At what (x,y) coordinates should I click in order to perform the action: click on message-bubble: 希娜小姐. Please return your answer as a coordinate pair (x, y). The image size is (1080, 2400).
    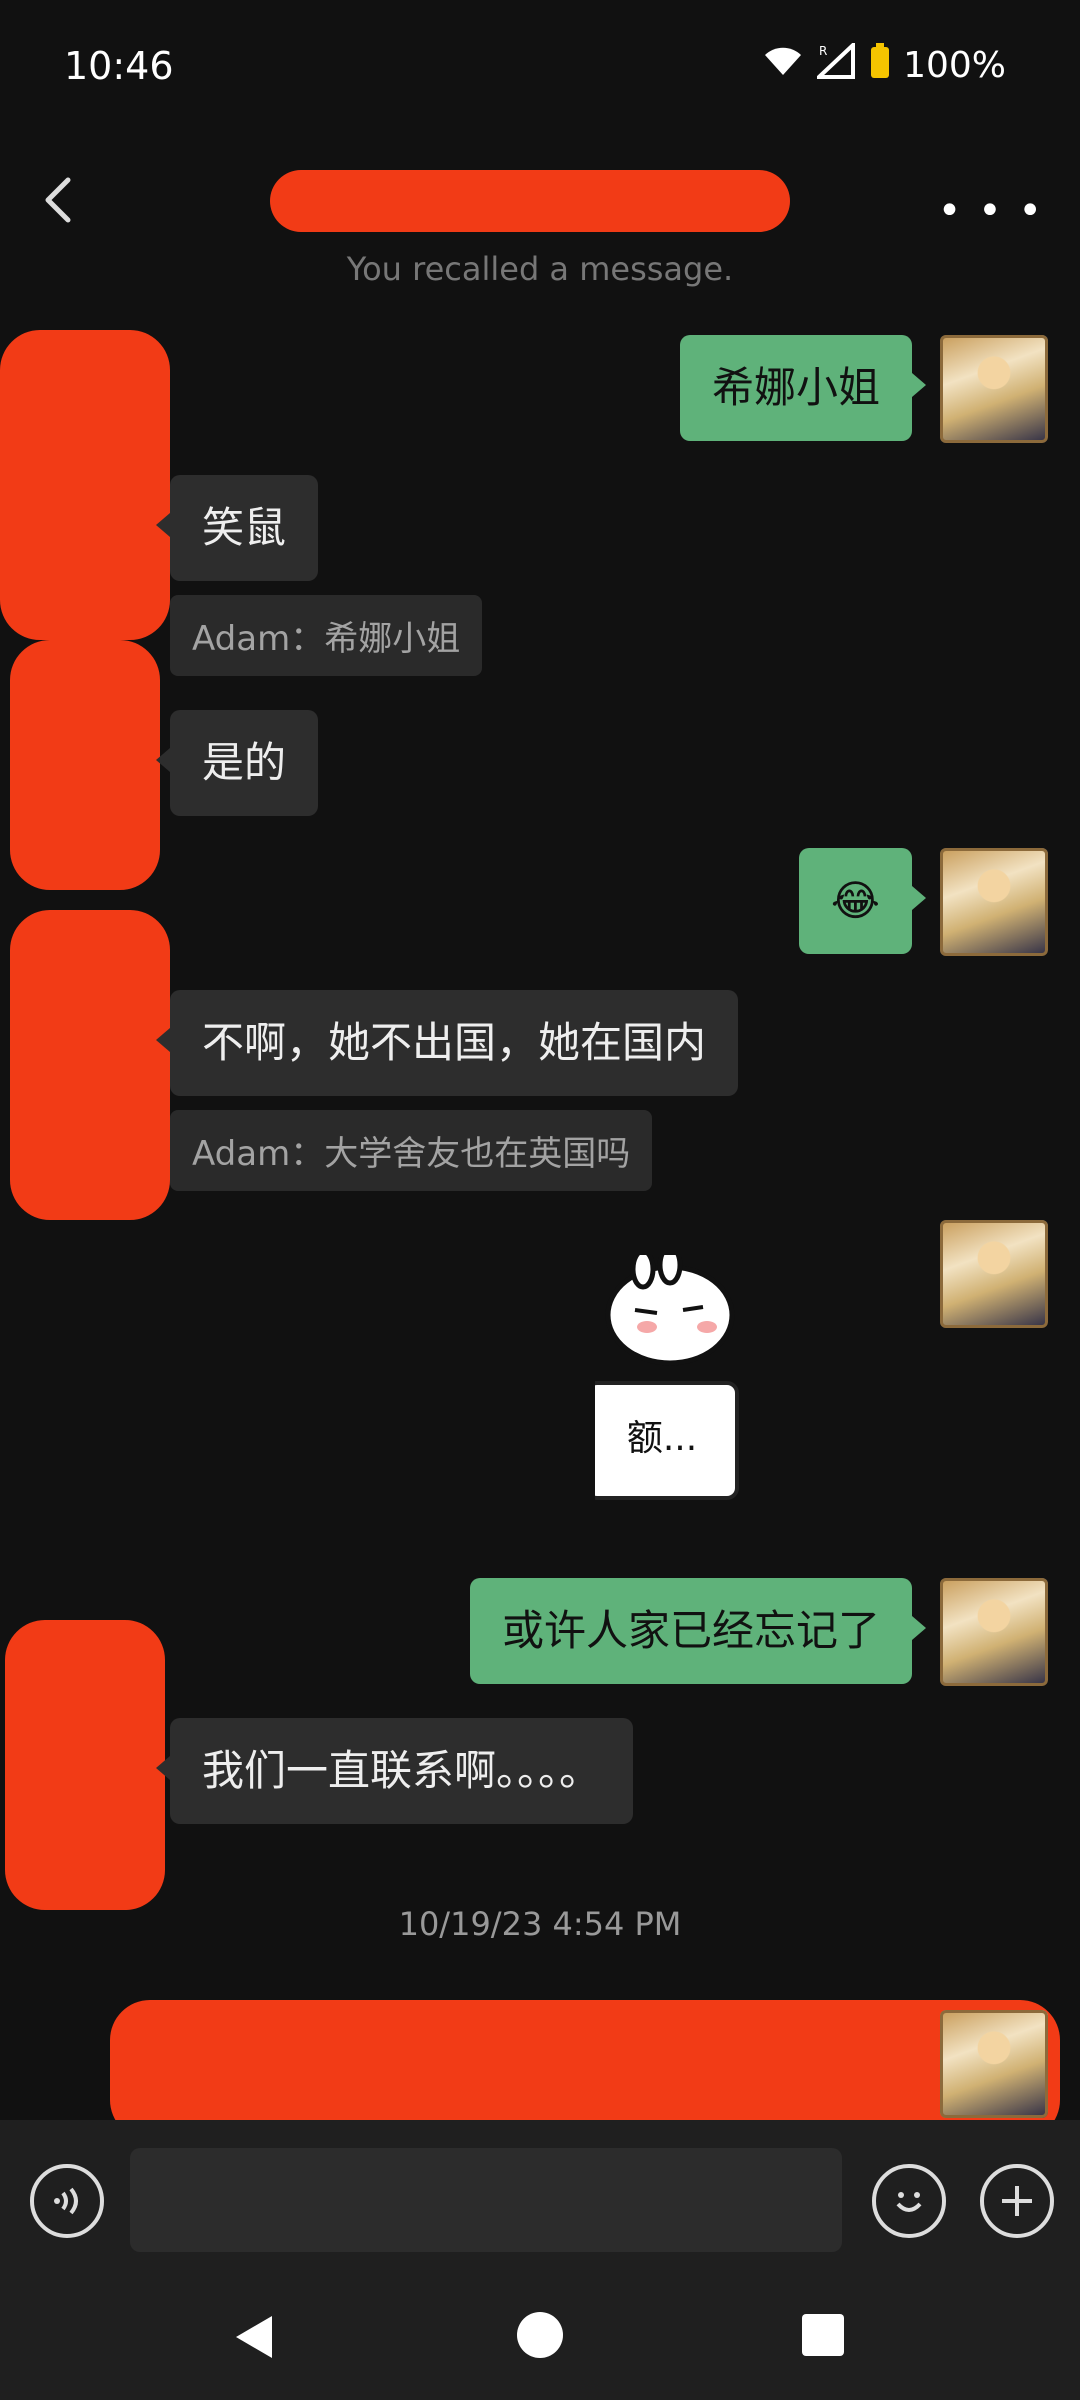
    Looking at the image, I should click on (803, 388).